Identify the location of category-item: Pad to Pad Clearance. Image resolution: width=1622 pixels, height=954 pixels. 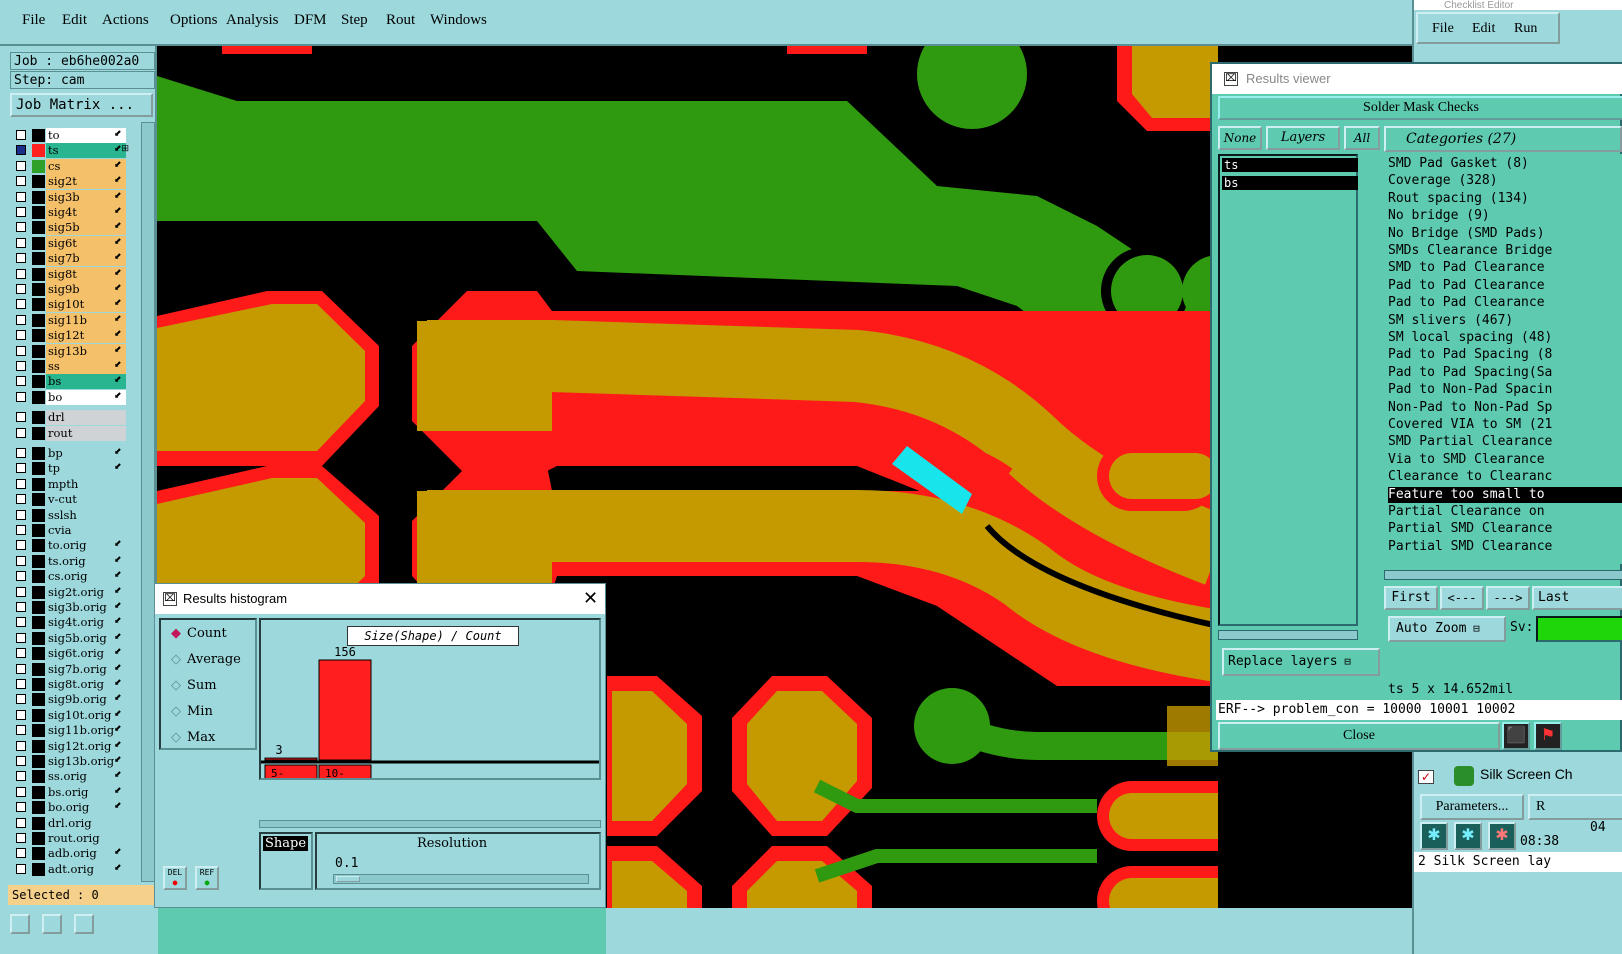
(1505, 286).